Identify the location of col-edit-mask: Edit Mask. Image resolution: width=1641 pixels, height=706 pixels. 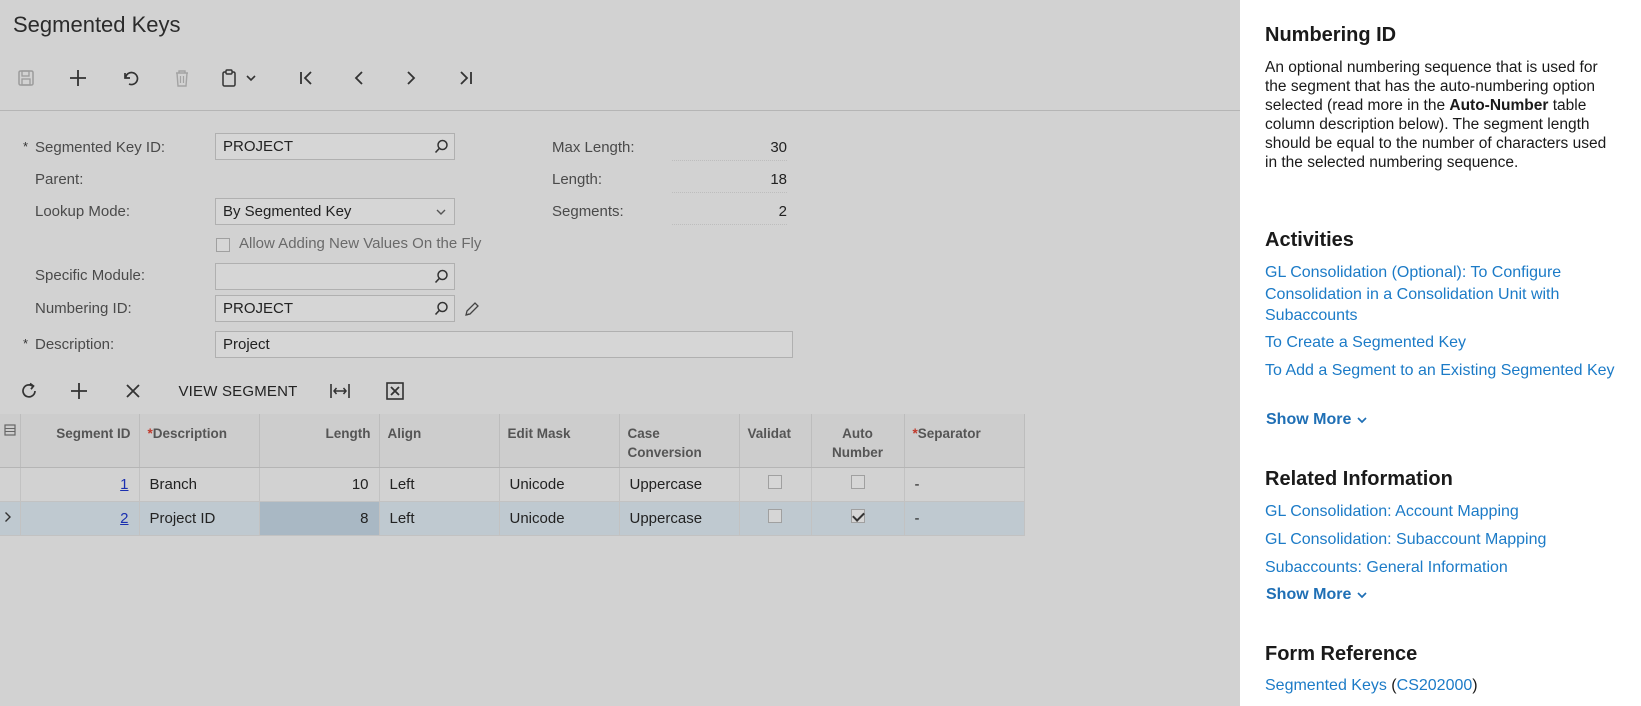
(559, 441).